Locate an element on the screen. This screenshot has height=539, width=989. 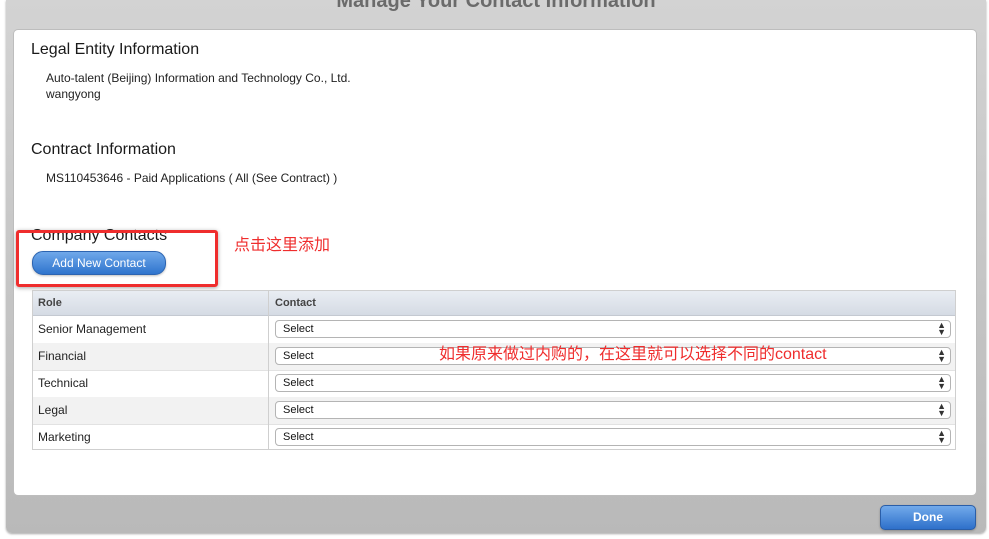
table-header: Role Contact is located at coordinates (494, 303).